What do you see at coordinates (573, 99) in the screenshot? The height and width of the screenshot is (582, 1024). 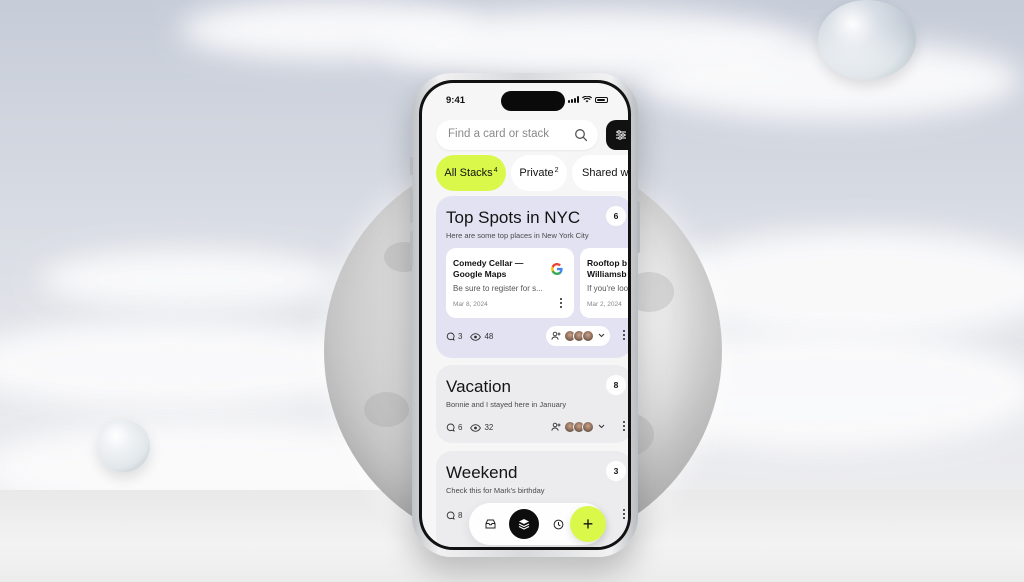 I see `cellular-signal-icon` at bounding box center [573, 99].